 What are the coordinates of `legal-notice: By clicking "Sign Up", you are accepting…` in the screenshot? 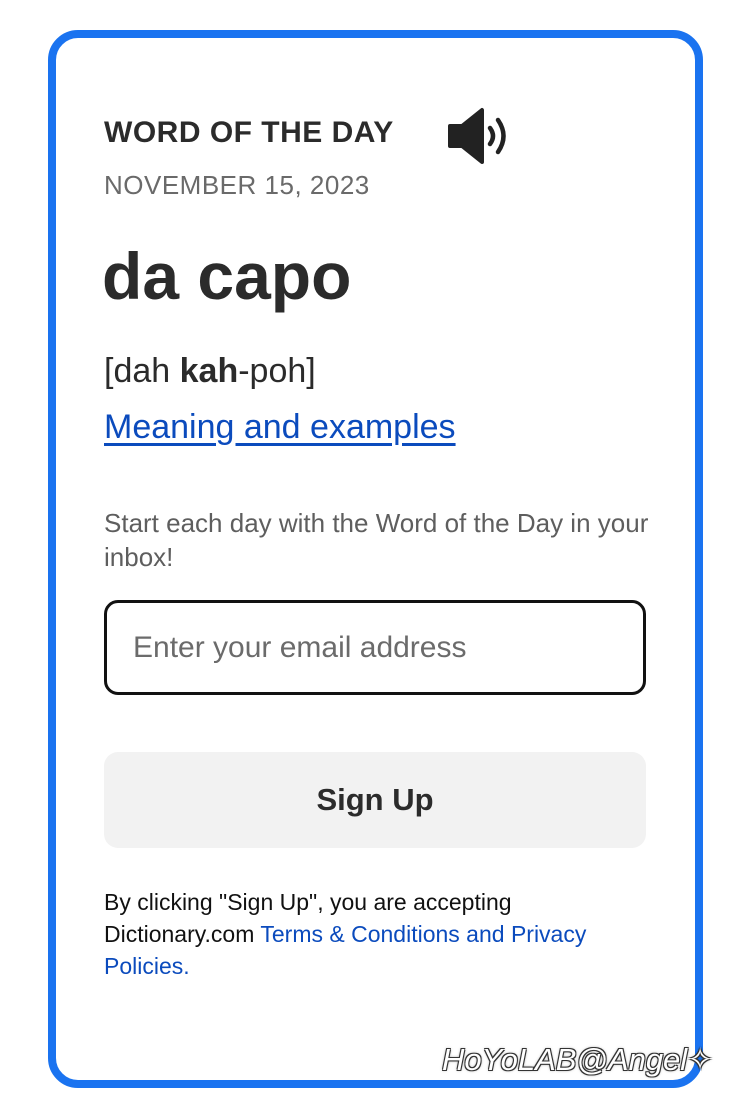 It's located at (374, 934).